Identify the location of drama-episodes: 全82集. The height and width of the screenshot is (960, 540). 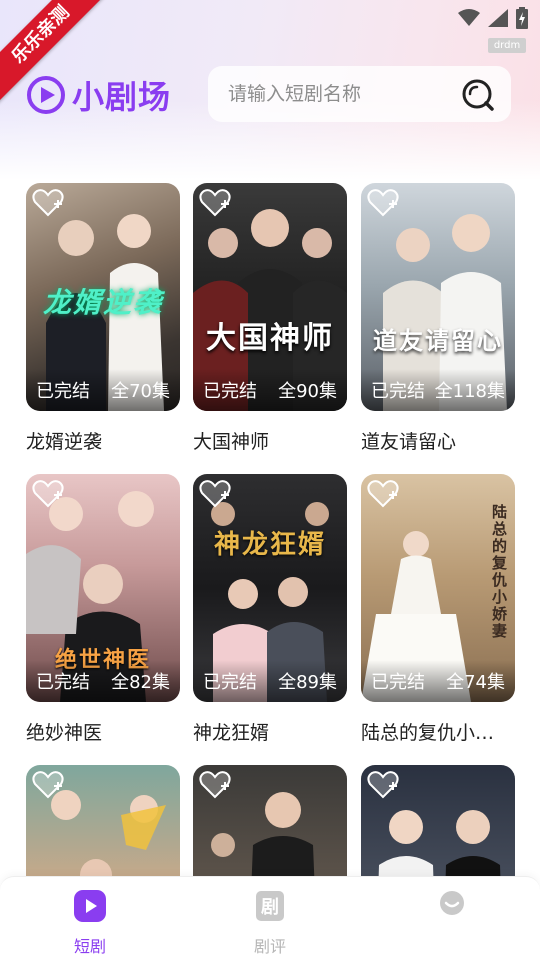
(140, 682).